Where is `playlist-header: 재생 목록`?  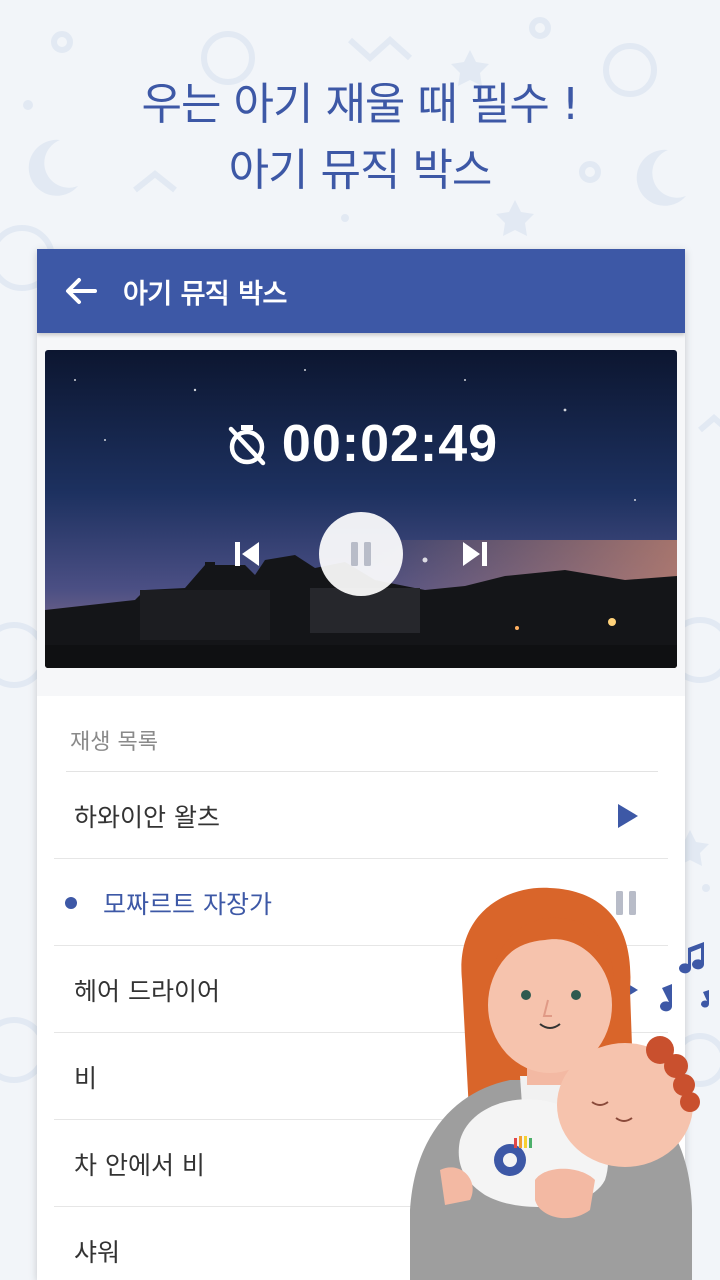 playlist-header: 재생 목록 is located at coordinates (114, 742).